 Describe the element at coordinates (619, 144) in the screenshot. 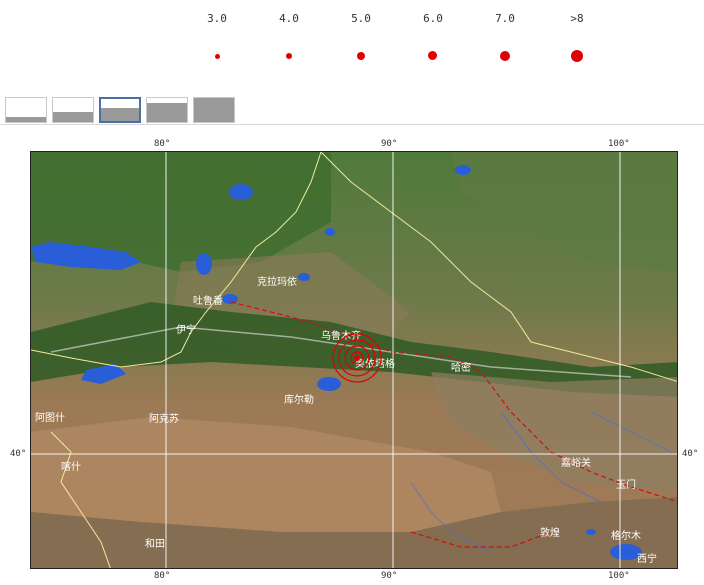

I see `lon-label-top-100: 100°` at that location.